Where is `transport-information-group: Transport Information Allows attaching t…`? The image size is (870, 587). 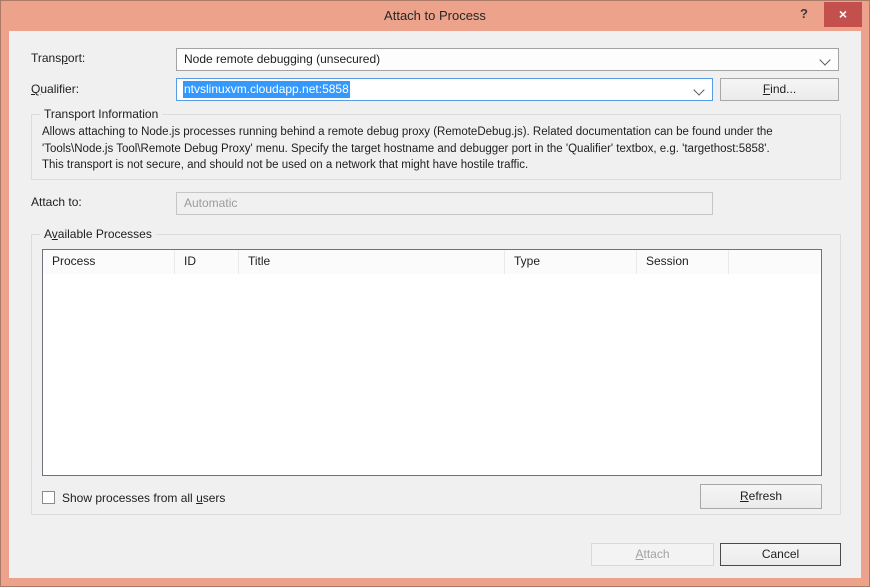 transport-information-group: Transport Information Allows attaching t… is located at coordinates (436, 143).